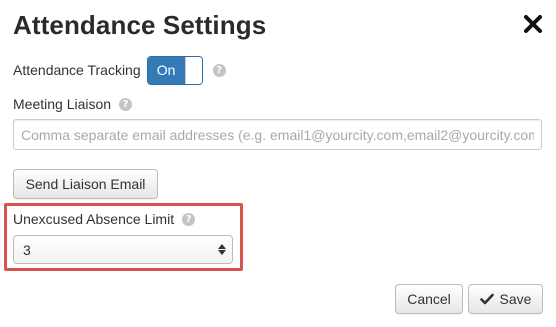 Image resolution: width=556 pixels, height=327 pixels. What do you see at coordinates (193, 70) in the screenshot?
I see `toggle-handle` at bounding box center [193, 70].